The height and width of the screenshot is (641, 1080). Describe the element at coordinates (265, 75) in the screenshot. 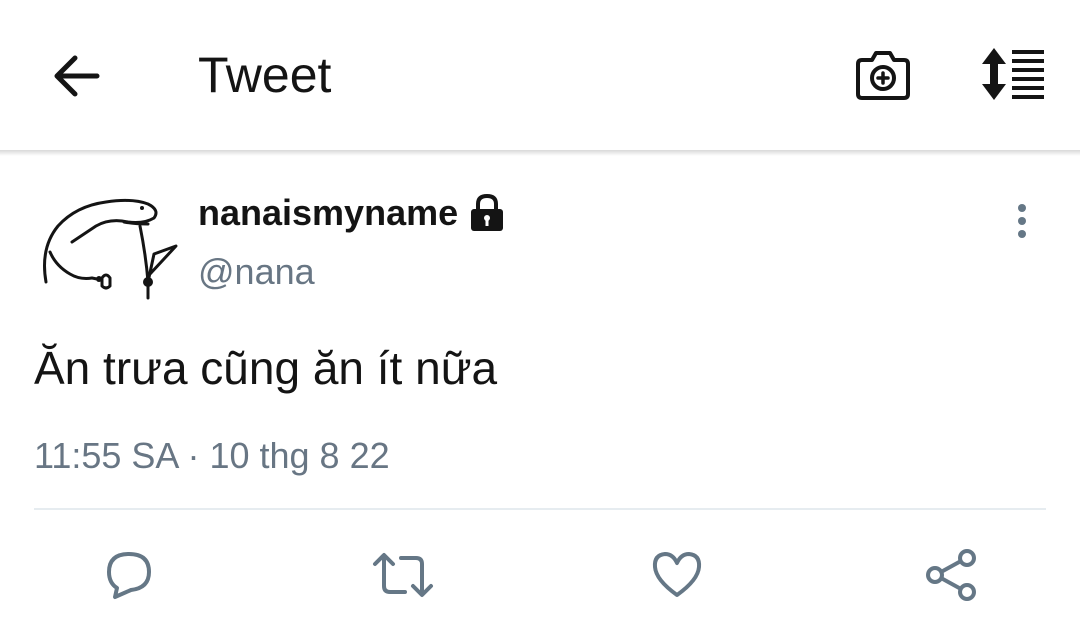

I see `page-title: Tweet` at that location.